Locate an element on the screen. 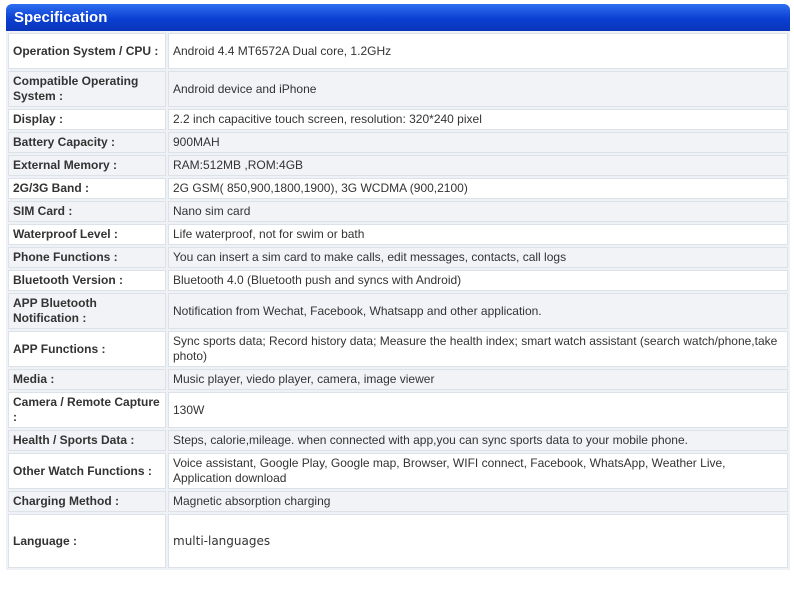 The height and width of the screenshot is (606, 794). spec-label: Waterproof Level : is located at coordinates (87, 234).